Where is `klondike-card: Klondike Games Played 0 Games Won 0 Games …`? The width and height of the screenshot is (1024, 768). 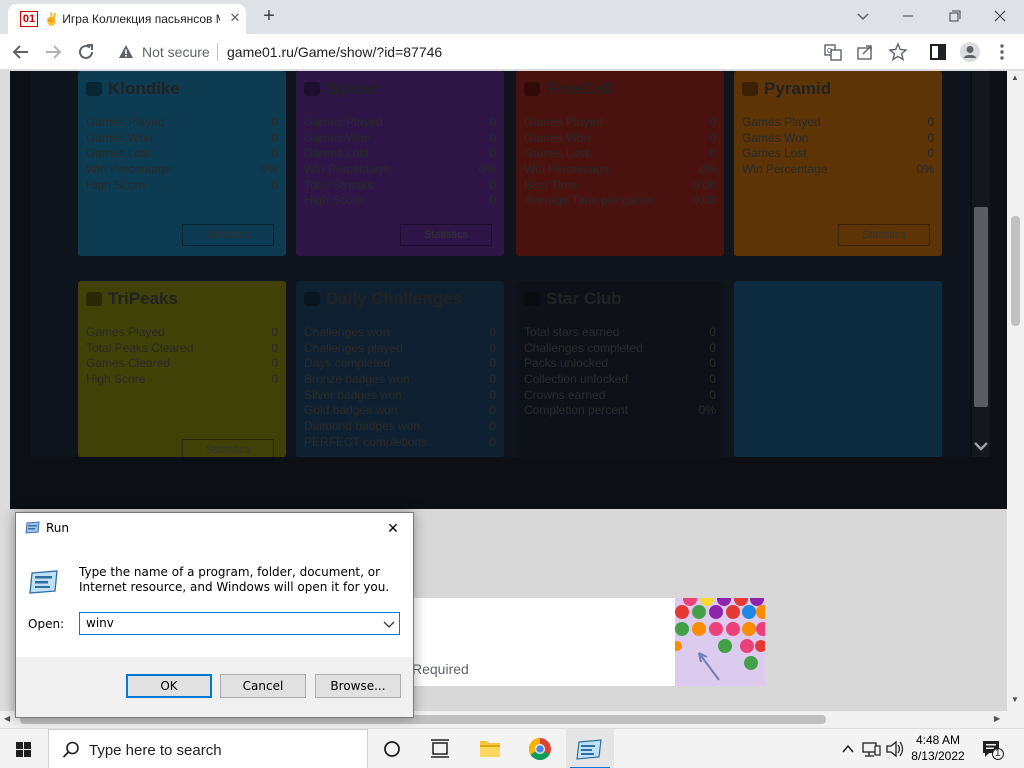 klondike-card: Klondike Games Played 0 Games Won 0 Games … is located at coordinates (182, 163).